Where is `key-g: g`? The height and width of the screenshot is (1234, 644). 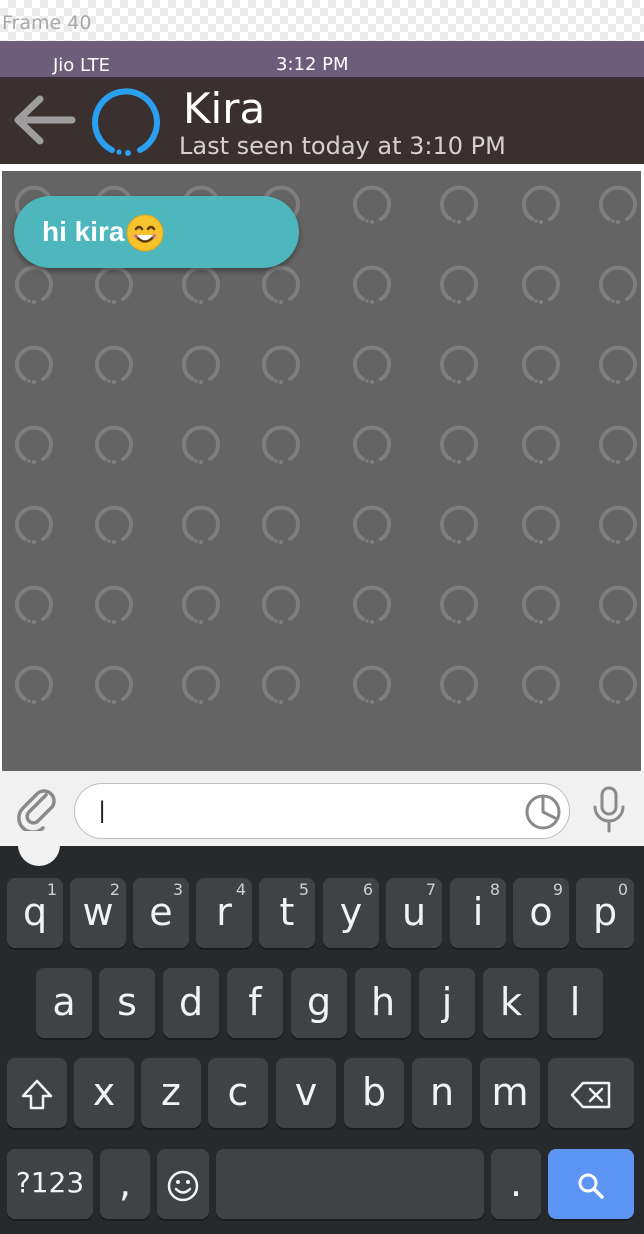 key-g: g is located at coordinates (319, 1003).